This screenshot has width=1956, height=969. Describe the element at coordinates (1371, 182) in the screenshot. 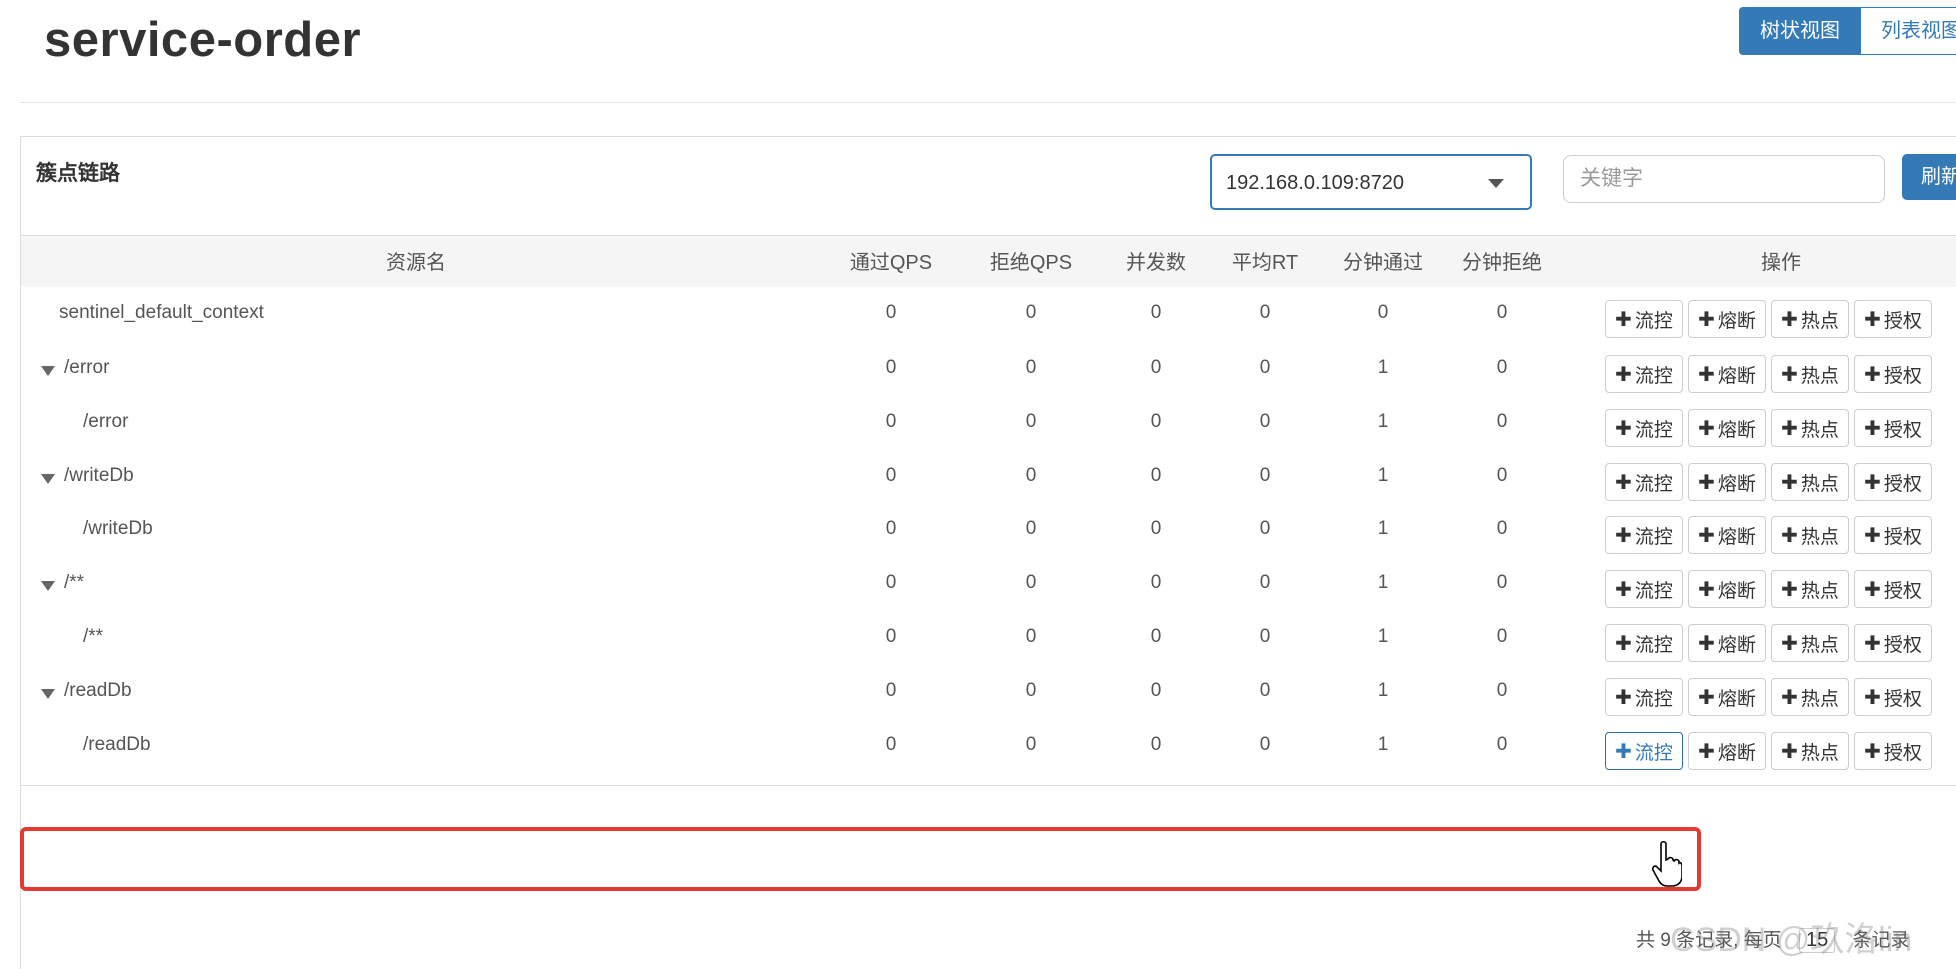

I see `machine-select: 192.168.0.109:8720` at that location.